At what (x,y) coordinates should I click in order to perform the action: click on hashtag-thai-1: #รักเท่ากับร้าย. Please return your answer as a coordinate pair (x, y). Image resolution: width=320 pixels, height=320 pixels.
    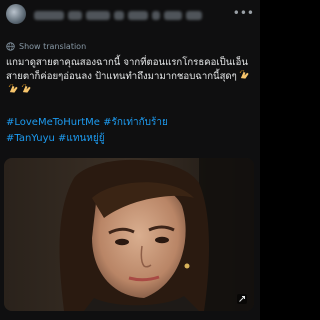
    Looking at the image, I should click on (135, 122).